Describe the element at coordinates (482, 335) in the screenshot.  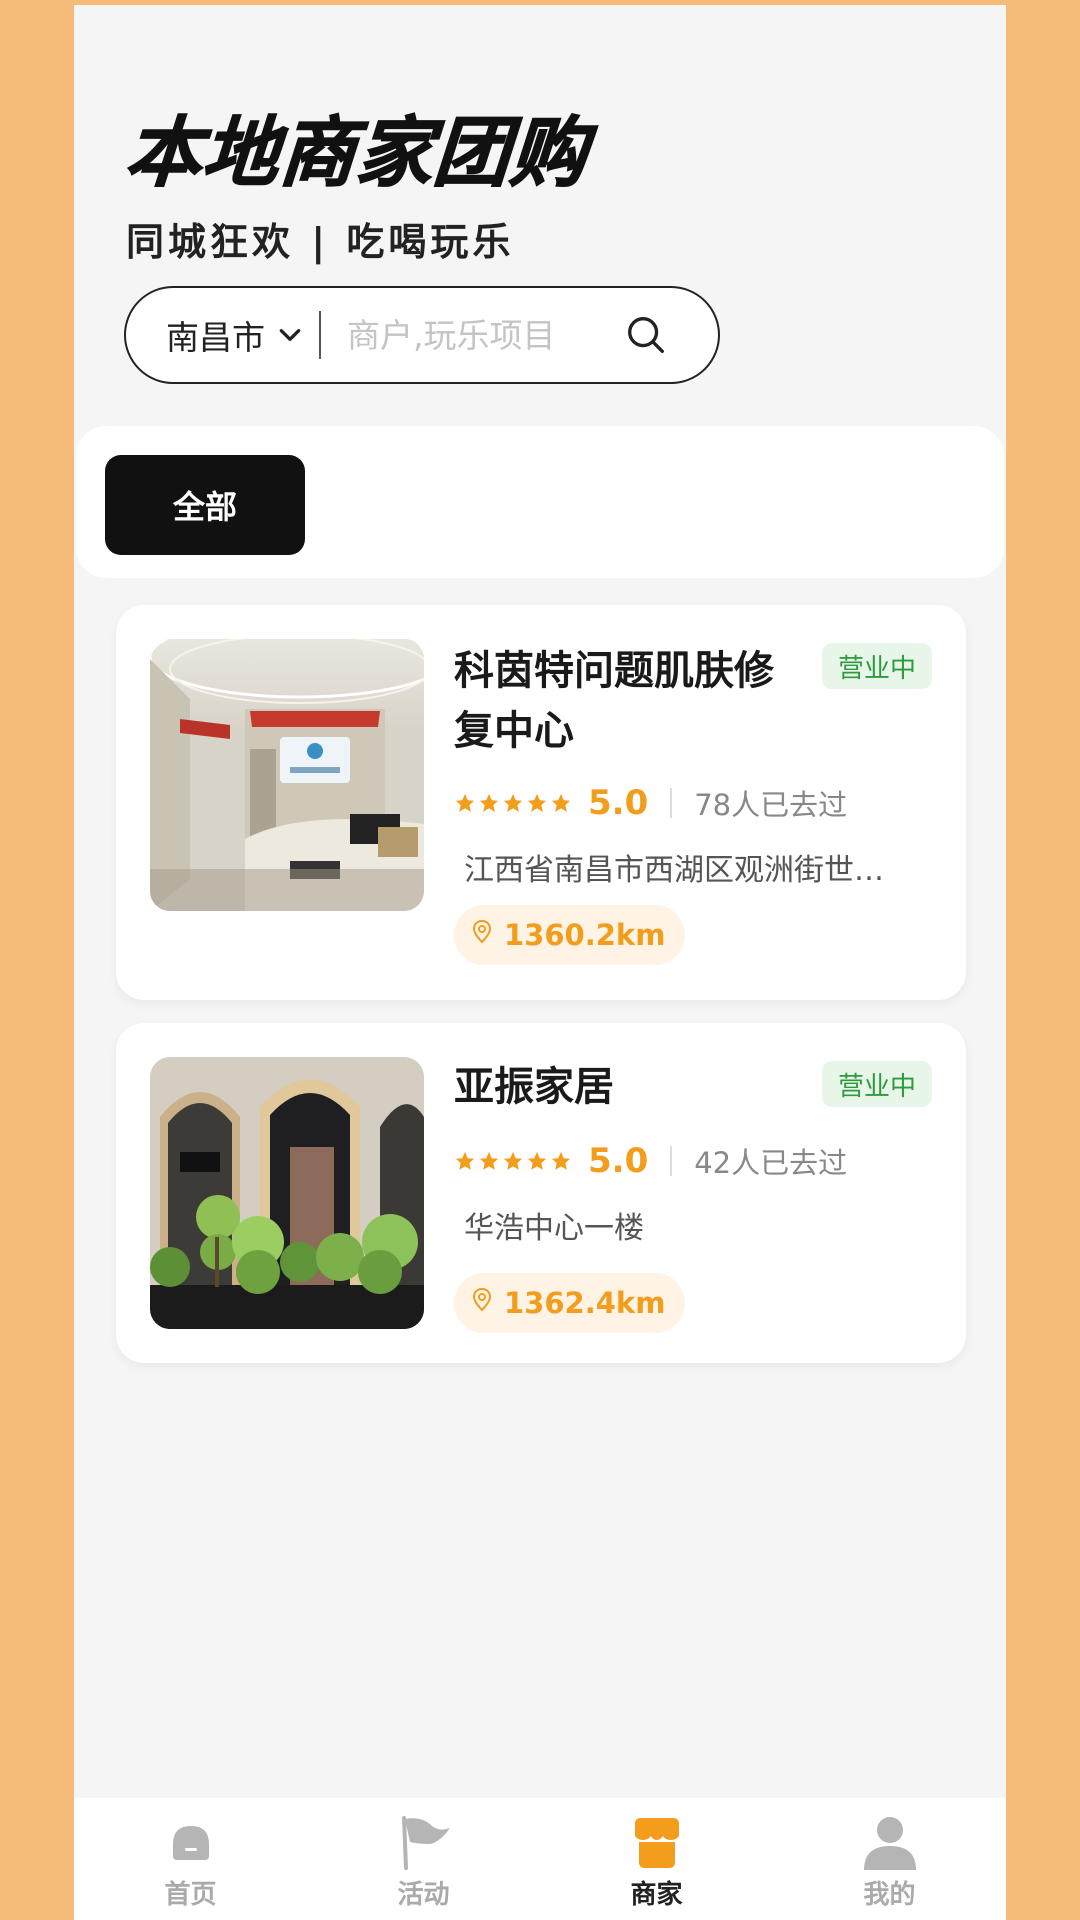
I see `search-input` at that location.